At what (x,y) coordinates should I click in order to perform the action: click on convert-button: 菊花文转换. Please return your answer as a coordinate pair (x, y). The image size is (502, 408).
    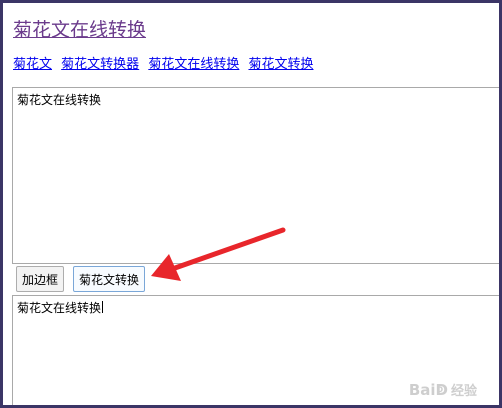
    Looking at the image, I should click on (109, 279).